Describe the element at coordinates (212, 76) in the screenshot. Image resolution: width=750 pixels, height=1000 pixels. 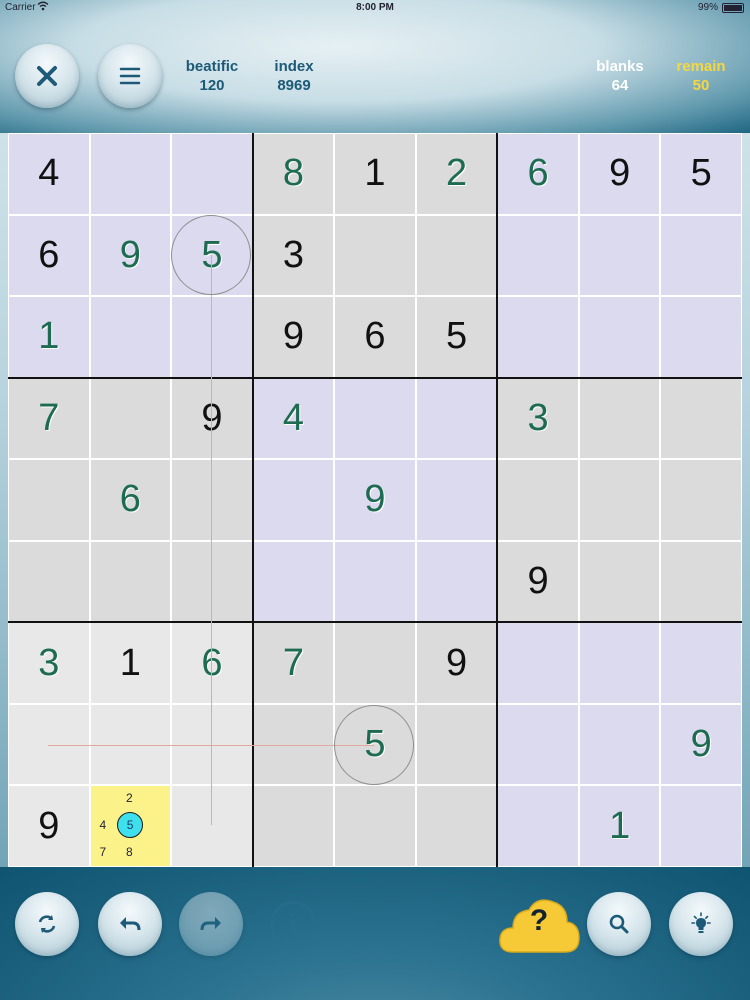
I see `stat-beatific: beatific 120` at that location.